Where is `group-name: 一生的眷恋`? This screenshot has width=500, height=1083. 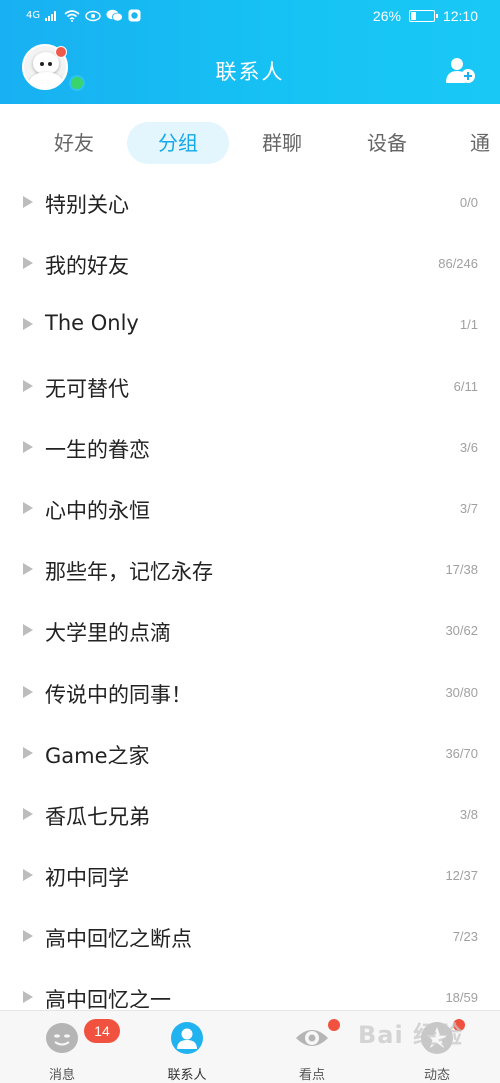 group-name: 一生的眷恋 is located at coordinates (97, 449).